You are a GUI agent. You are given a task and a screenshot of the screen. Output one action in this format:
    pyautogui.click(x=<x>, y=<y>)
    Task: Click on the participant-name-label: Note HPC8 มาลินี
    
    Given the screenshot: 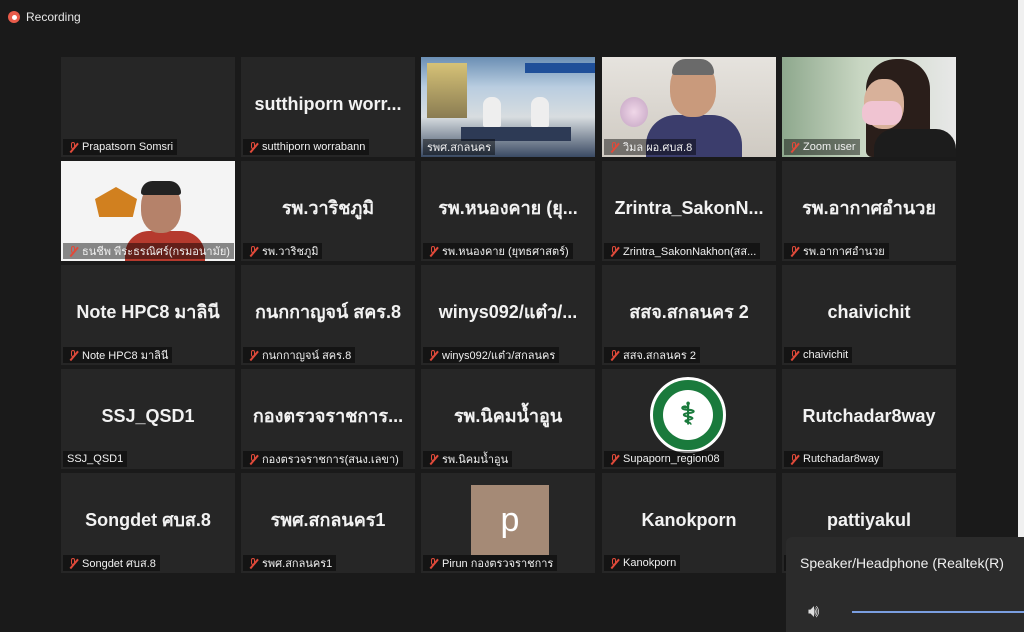 What is the action you would take?
    pyautogui.click(x=118, y=355)
    